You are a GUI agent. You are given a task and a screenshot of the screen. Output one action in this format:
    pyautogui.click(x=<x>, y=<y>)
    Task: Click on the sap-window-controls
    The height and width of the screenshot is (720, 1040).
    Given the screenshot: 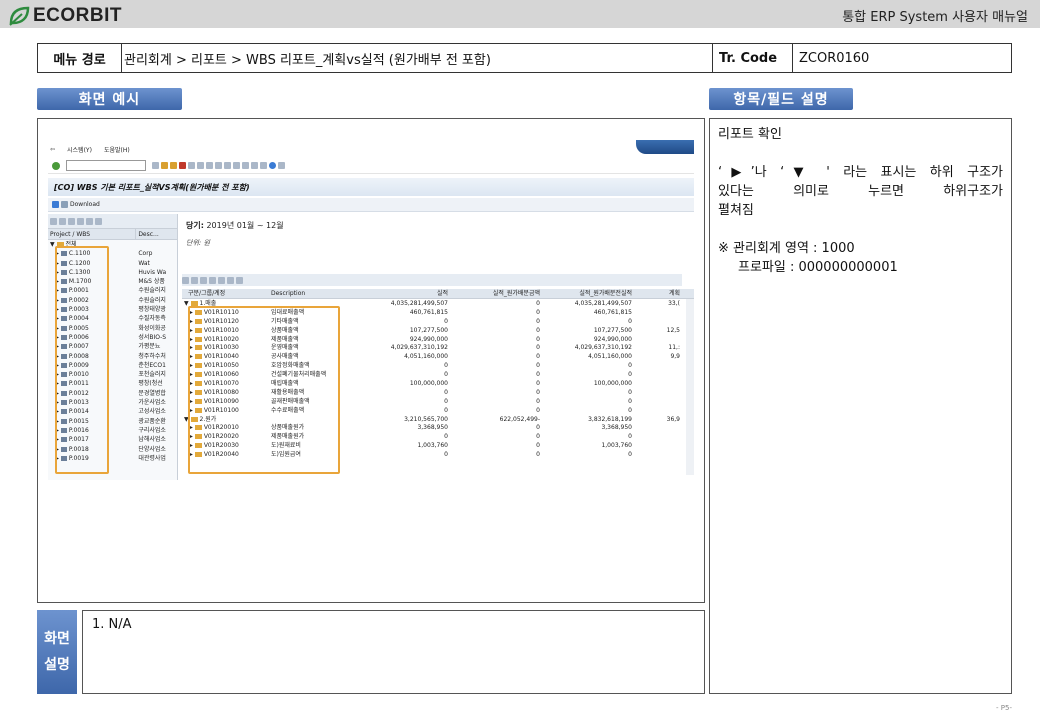 What is the action you would take?
    pyautogui.click(x=665, y=147)
    